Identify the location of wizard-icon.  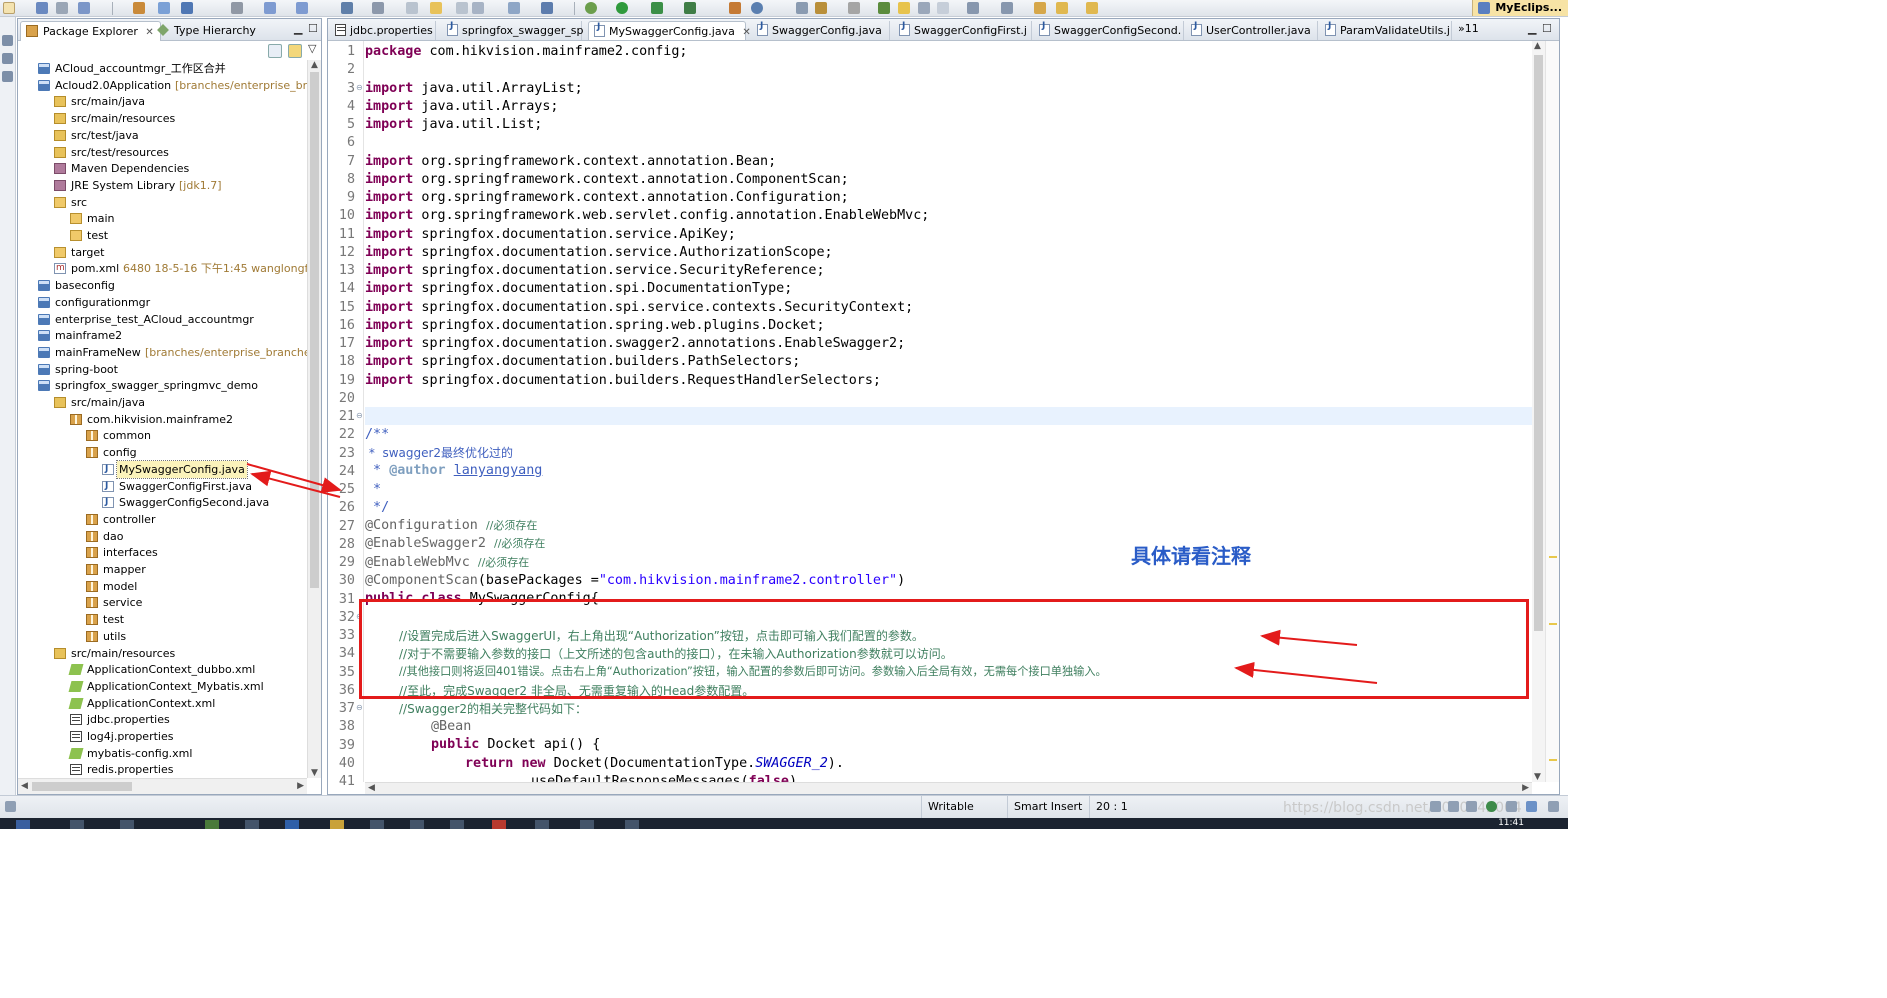
(270, 8).